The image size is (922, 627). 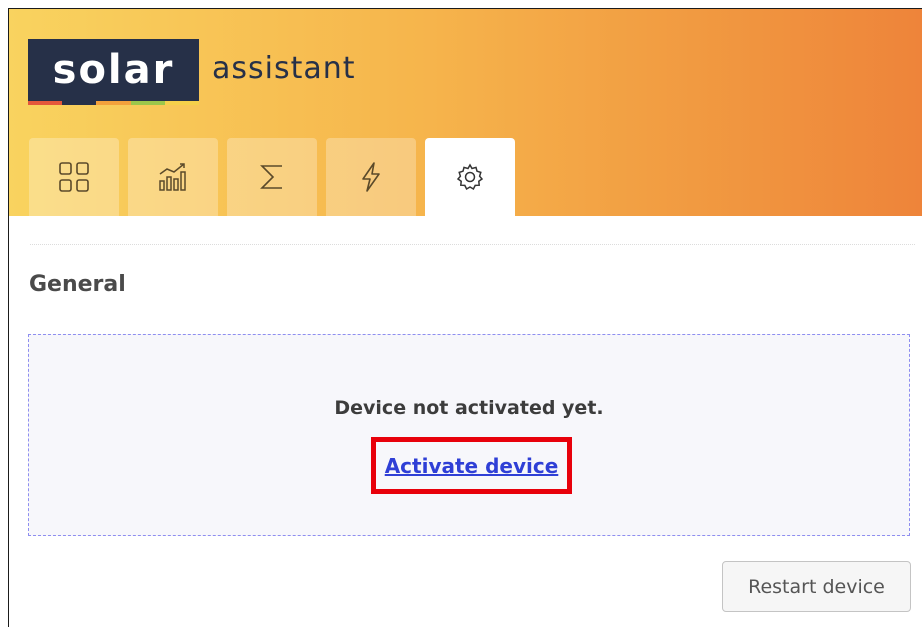 I want to click on tab-totals, so click(x=272, y=177).